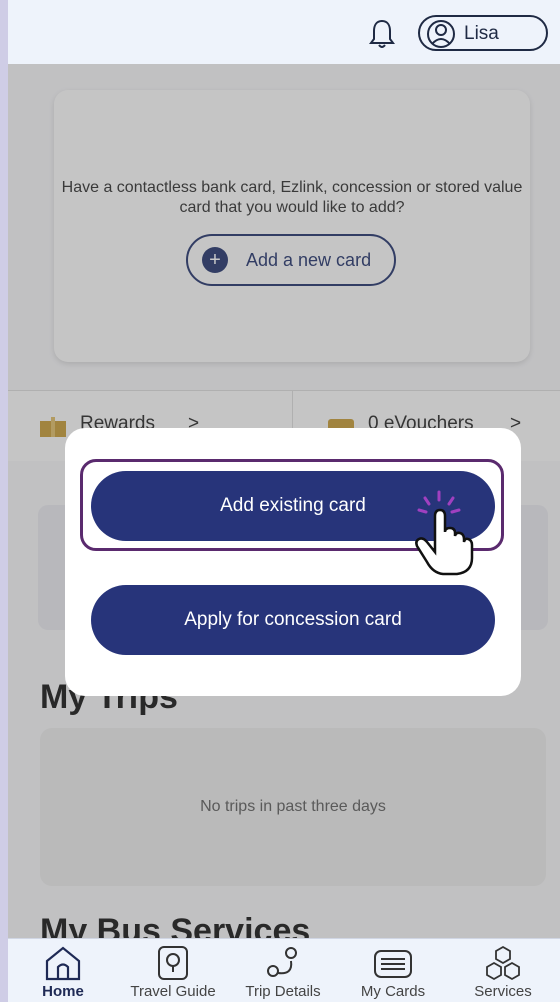 The image size is (560, 1002). Describe the element at coordinates (63, 991) in the screenshot. I see `nav-home-label: Home` at that location.